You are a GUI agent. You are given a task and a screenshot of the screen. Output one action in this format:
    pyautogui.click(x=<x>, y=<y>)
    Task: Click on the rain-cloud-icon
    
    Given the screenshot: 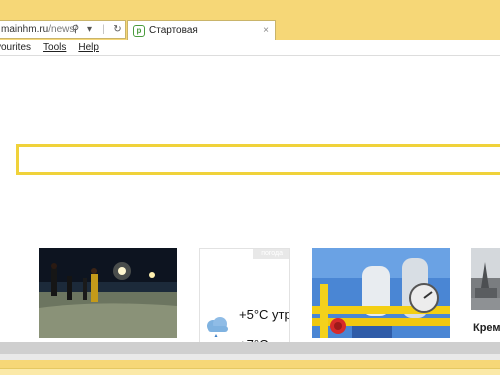 What is the action you would take?
    pyautogui.click(x=217, y=327)
    